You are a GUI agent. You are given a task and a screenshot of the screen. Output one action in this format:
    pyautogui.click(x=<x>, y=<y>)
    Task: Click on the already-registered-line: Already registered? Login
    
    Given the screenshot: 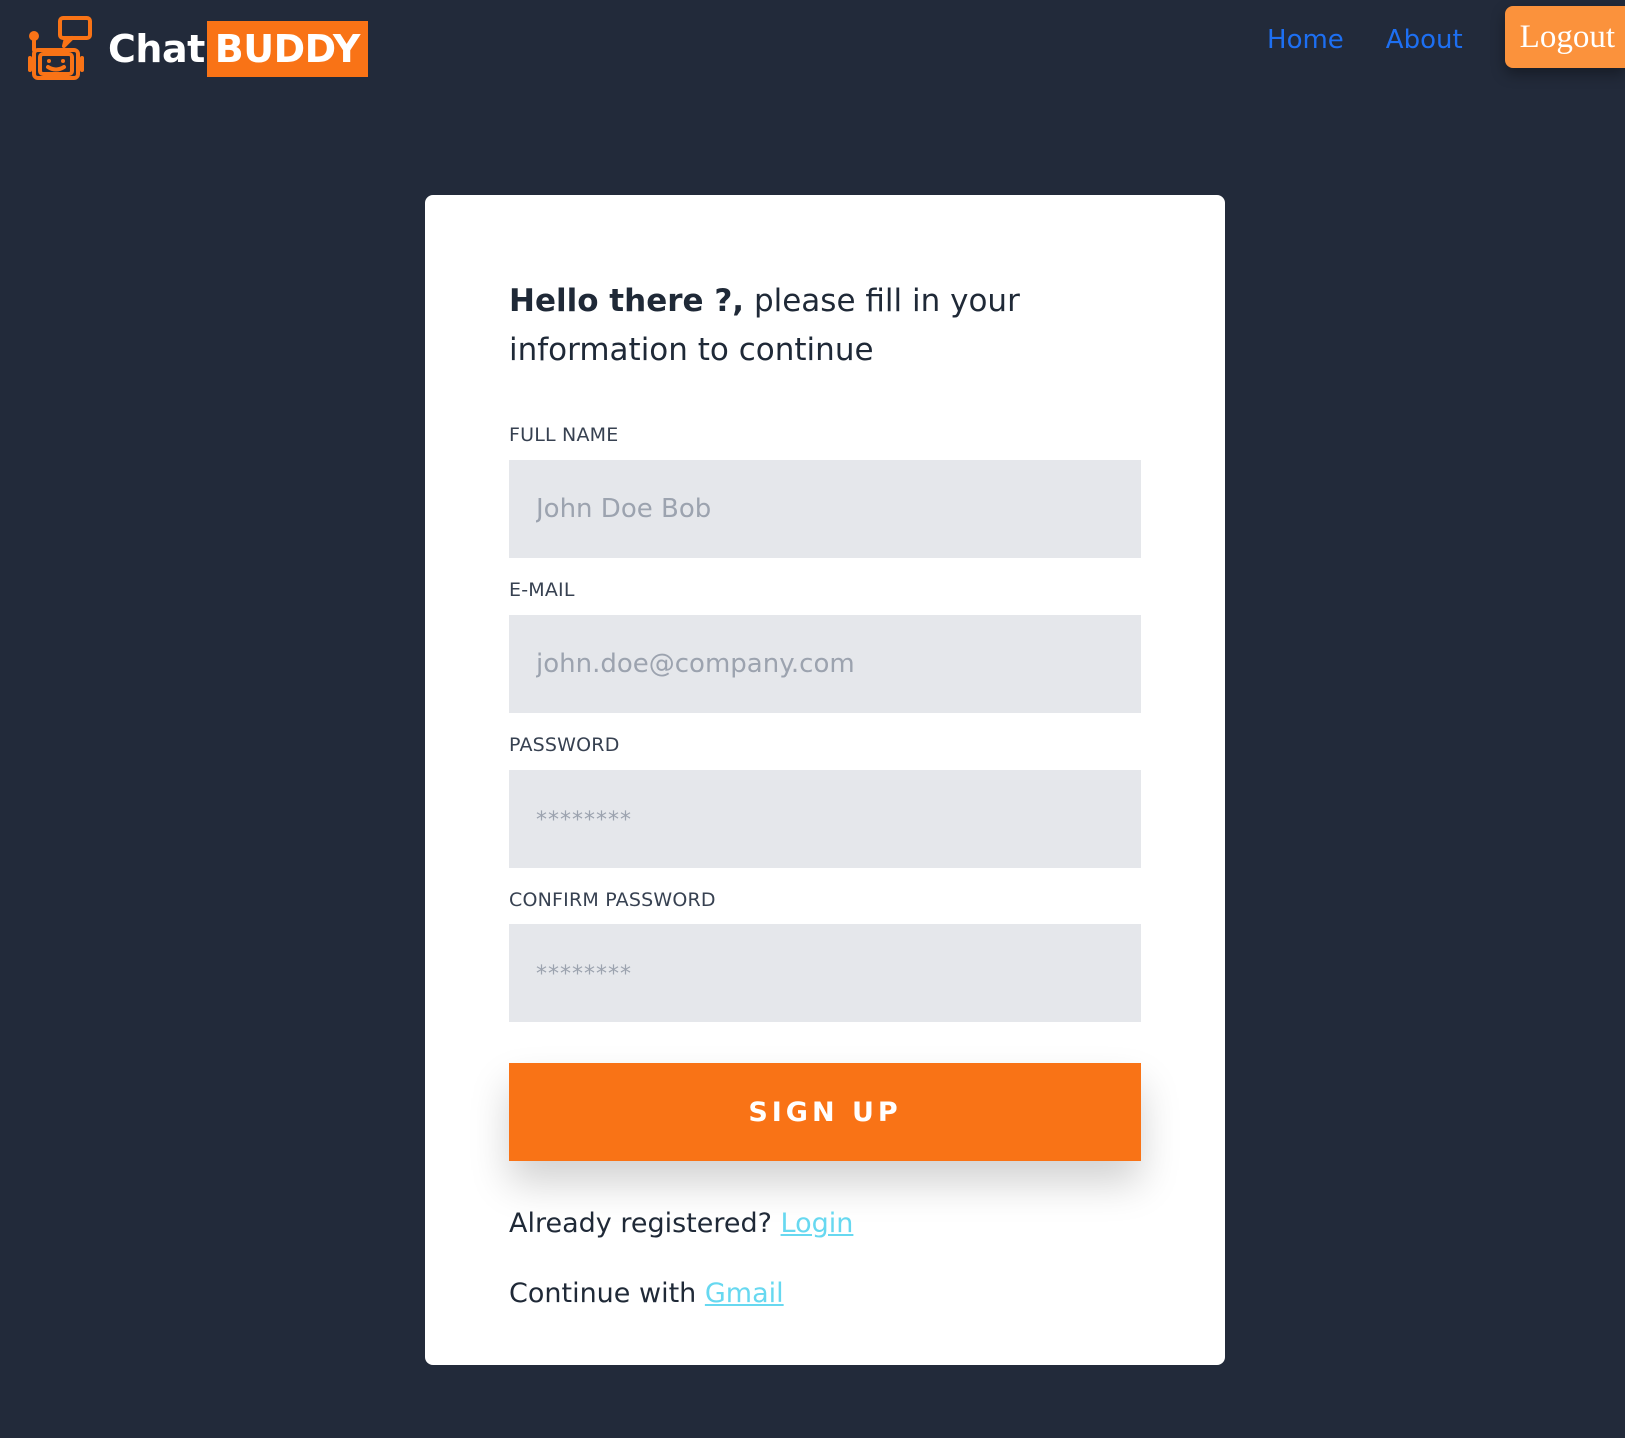 What is the action you would take?
    pyautogui.click(x=681, y=1223)
    